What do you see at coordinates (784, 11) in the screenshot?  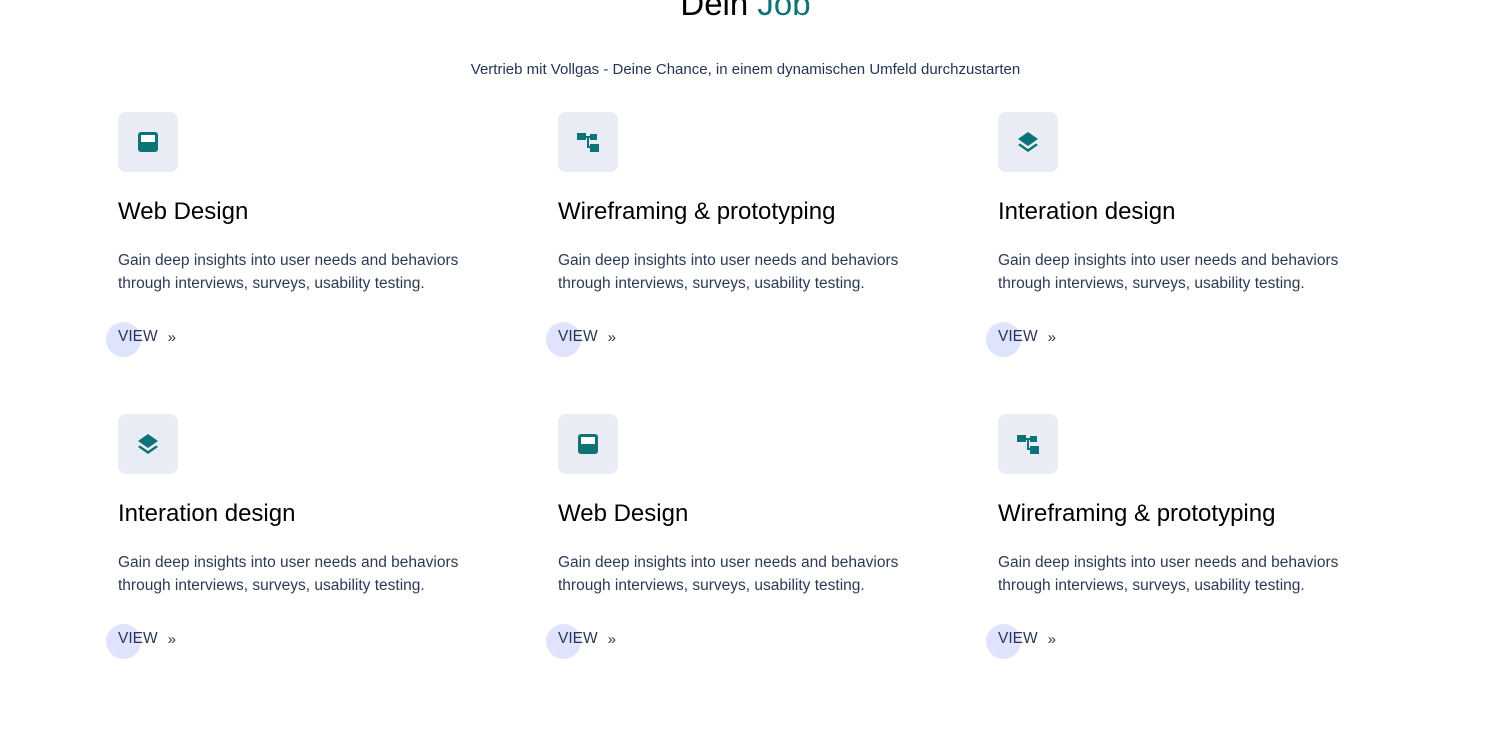 I see `section-title-accent: Job` at bounding box center [784, 11].